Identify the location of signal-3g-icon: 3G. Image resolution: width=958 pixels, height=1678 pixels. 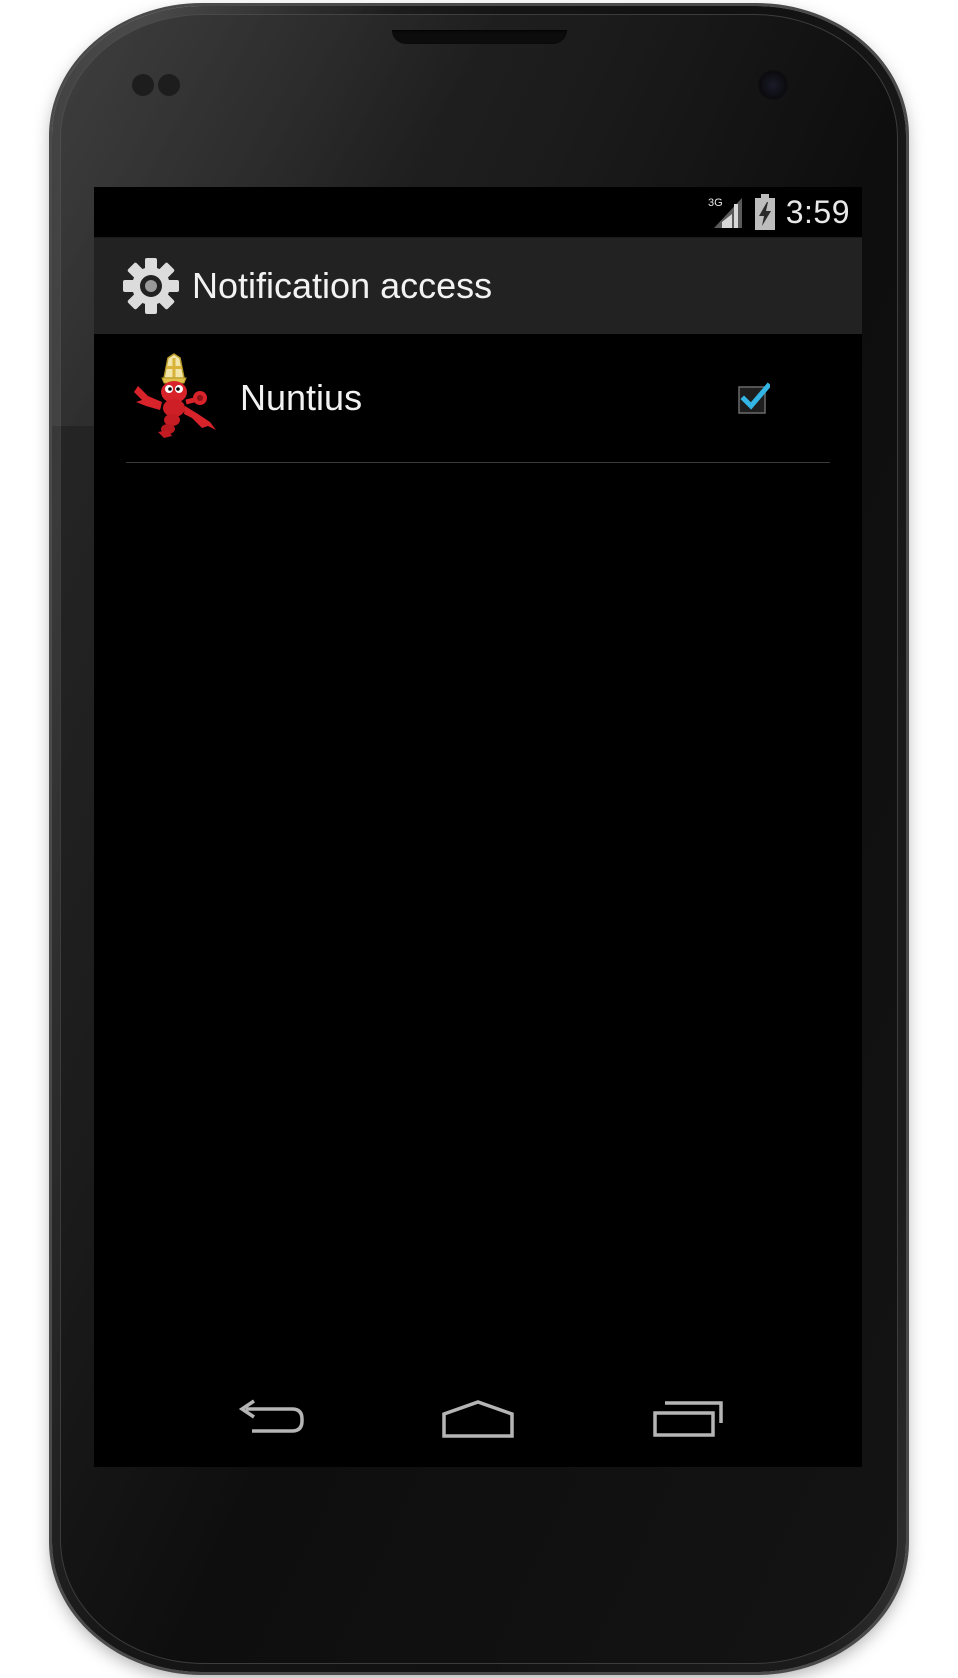
(725, 212).